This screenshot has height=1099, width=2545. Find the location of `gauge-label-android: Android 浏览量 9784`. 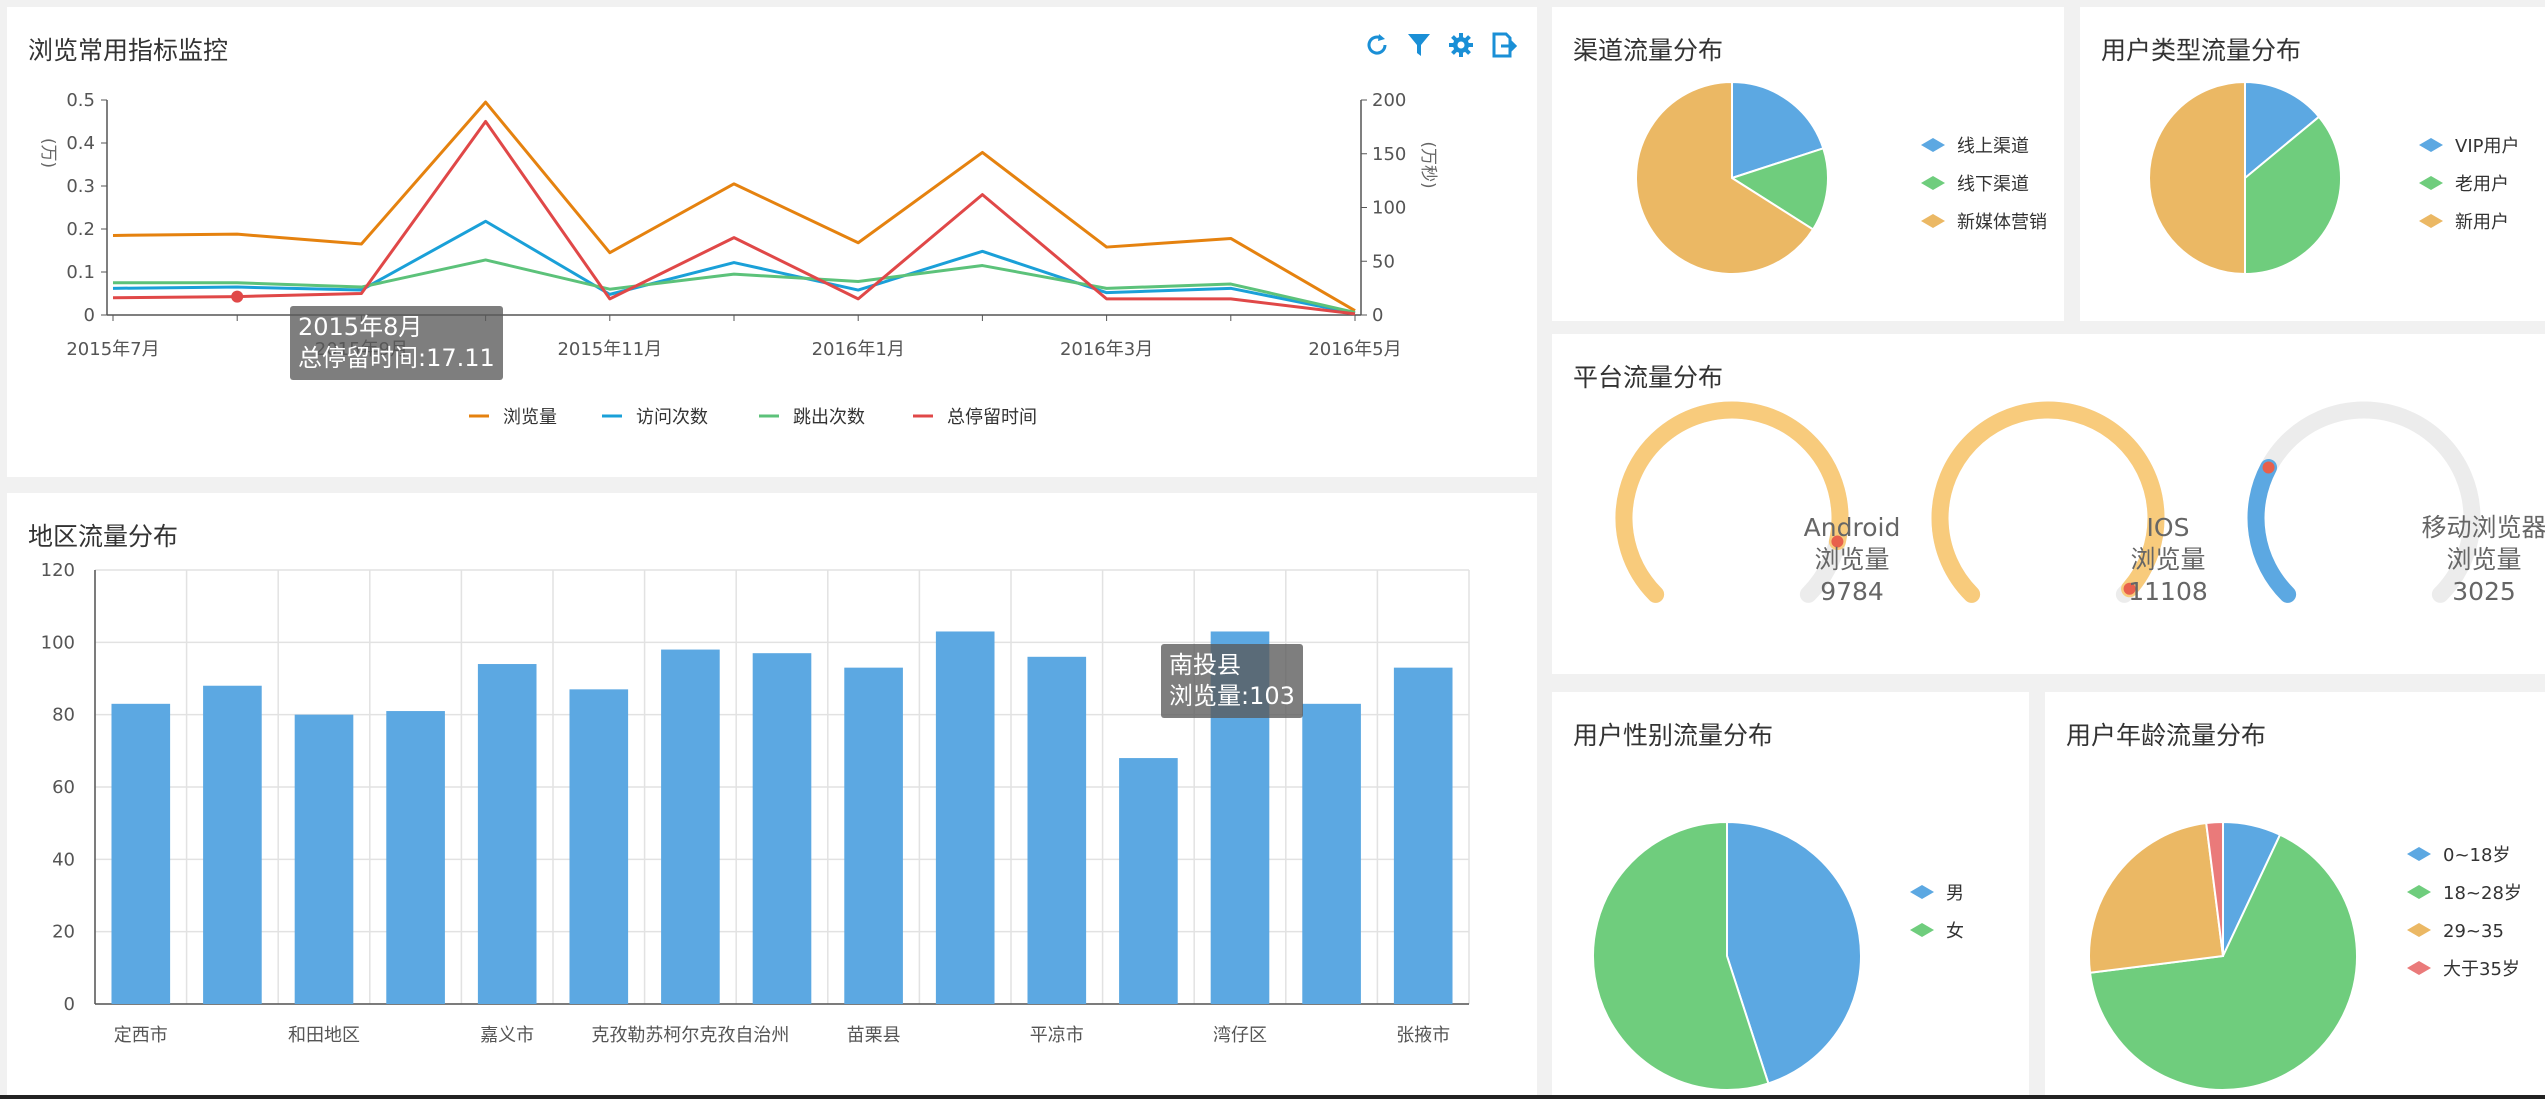

gauge-label-android: Android 浏览量 9784 is located at coordinates (1852, 560).